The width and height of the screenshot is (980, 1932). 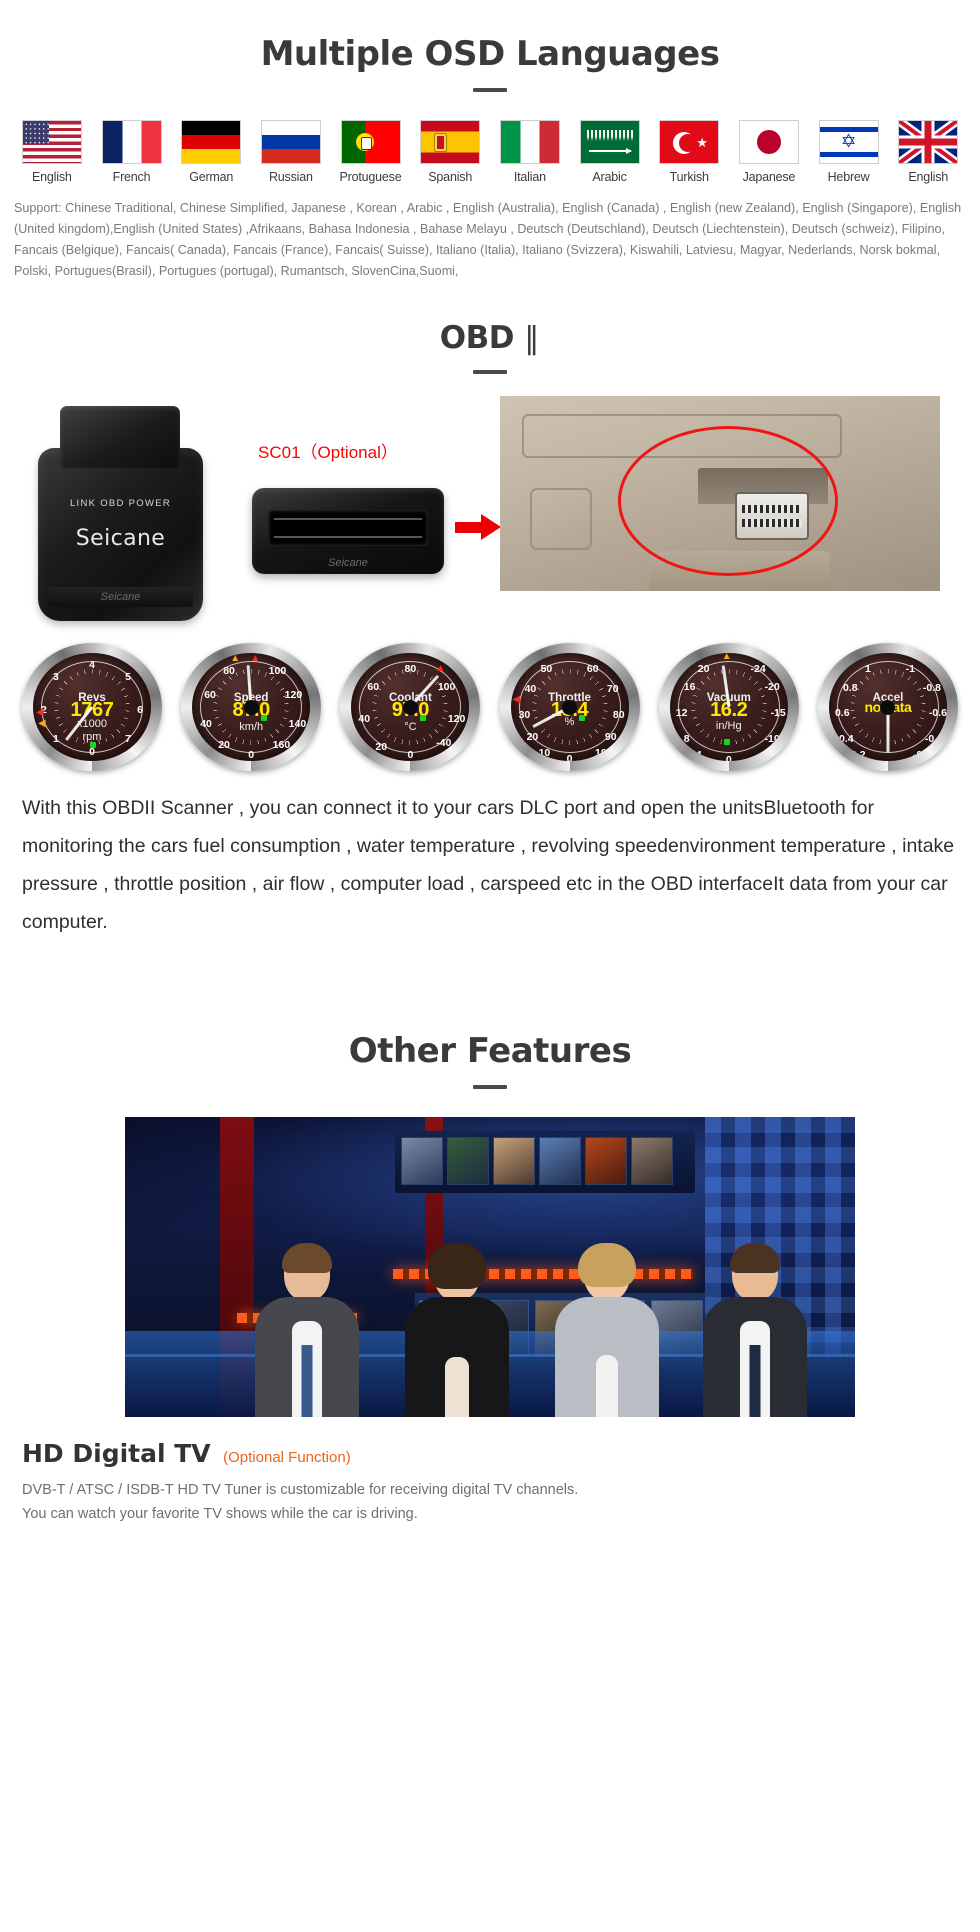 What do you see at coordinates (921, 755) in the screenshot?
I see `gauge-scale-label: -0.2` at bounding box center [921, 755].